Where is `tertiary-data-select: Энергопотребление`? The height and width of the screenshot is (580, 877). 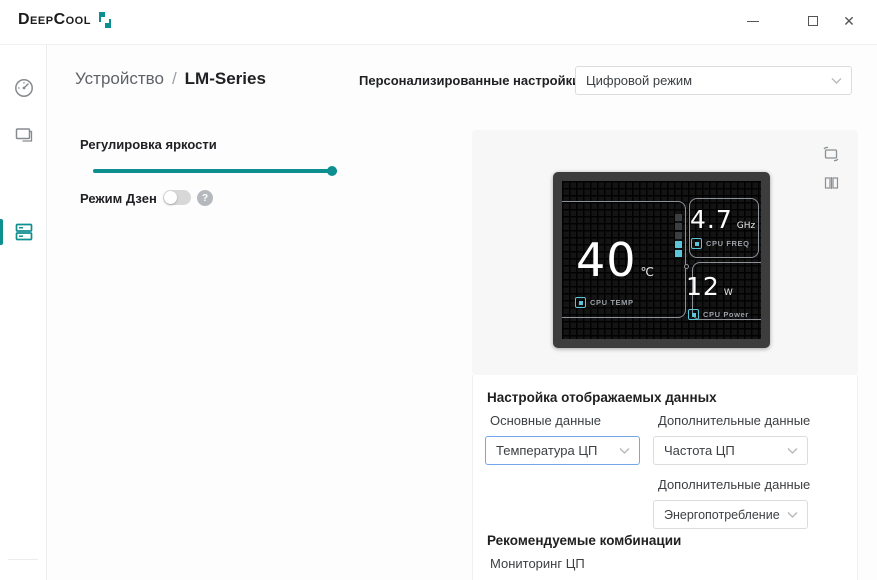
tertiary-data-select: Энергопотребление is located at coordinates (730, 514).